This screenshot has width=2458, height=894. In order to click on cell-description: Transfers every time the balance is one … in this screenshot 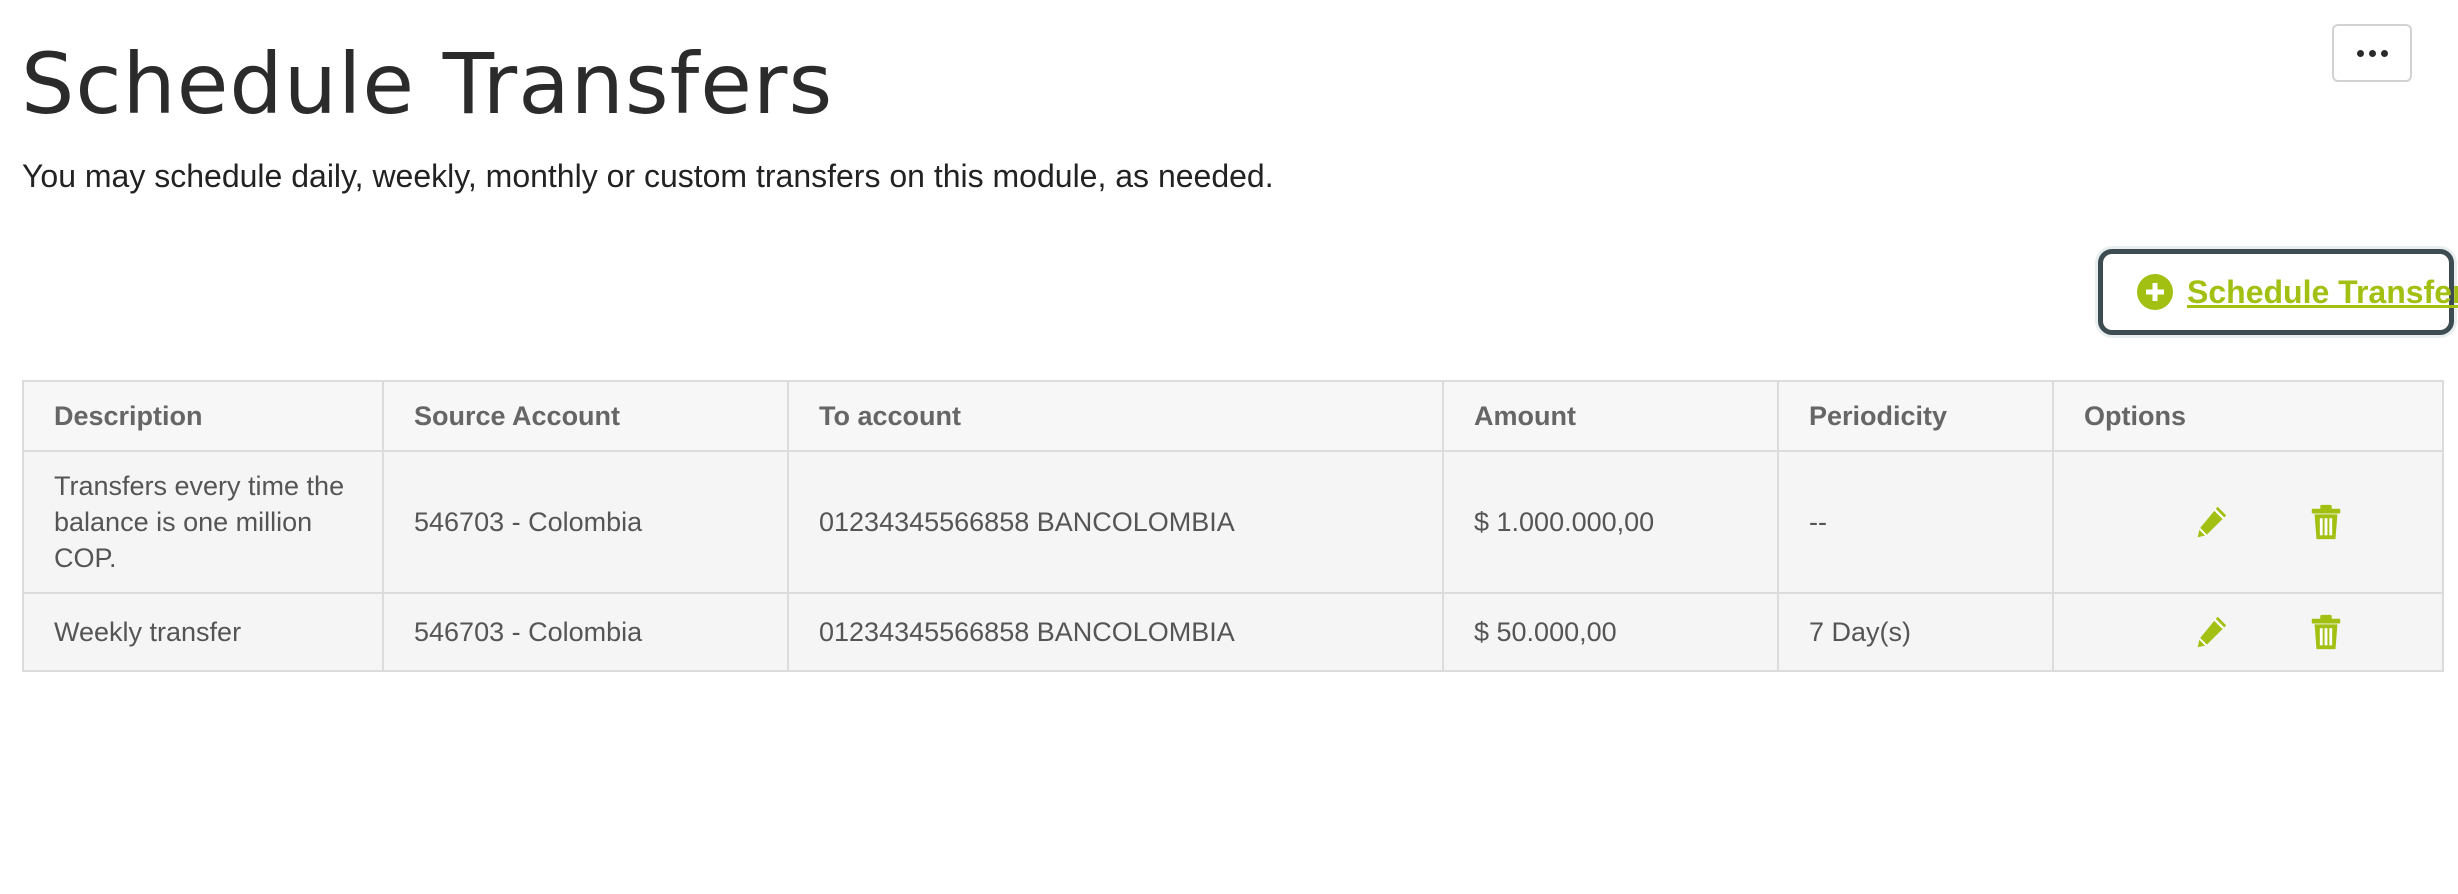, I will do `click(203, 522)`.